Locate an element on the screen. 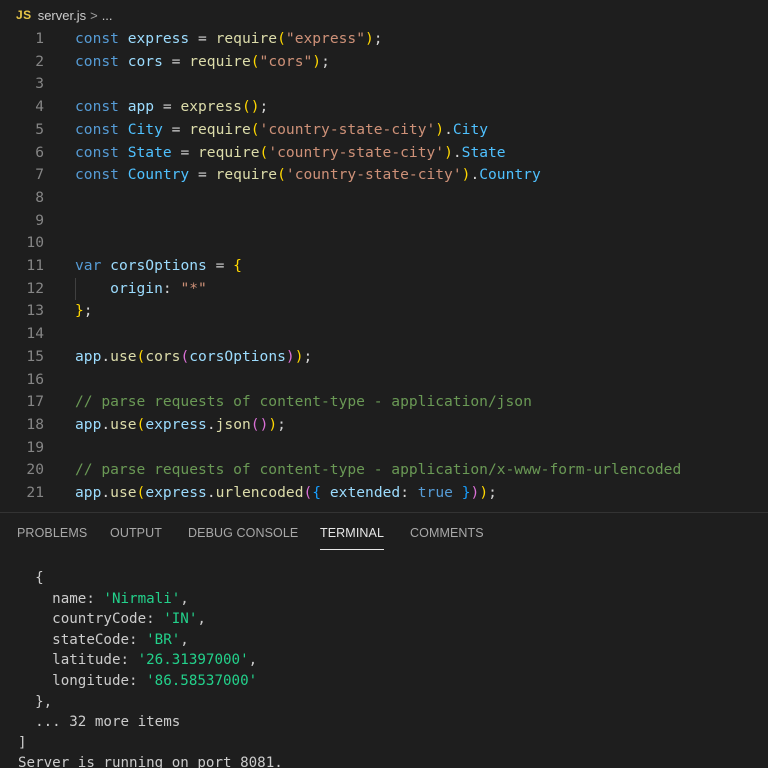  code-line: 16 is located at coordinates (384, 380).